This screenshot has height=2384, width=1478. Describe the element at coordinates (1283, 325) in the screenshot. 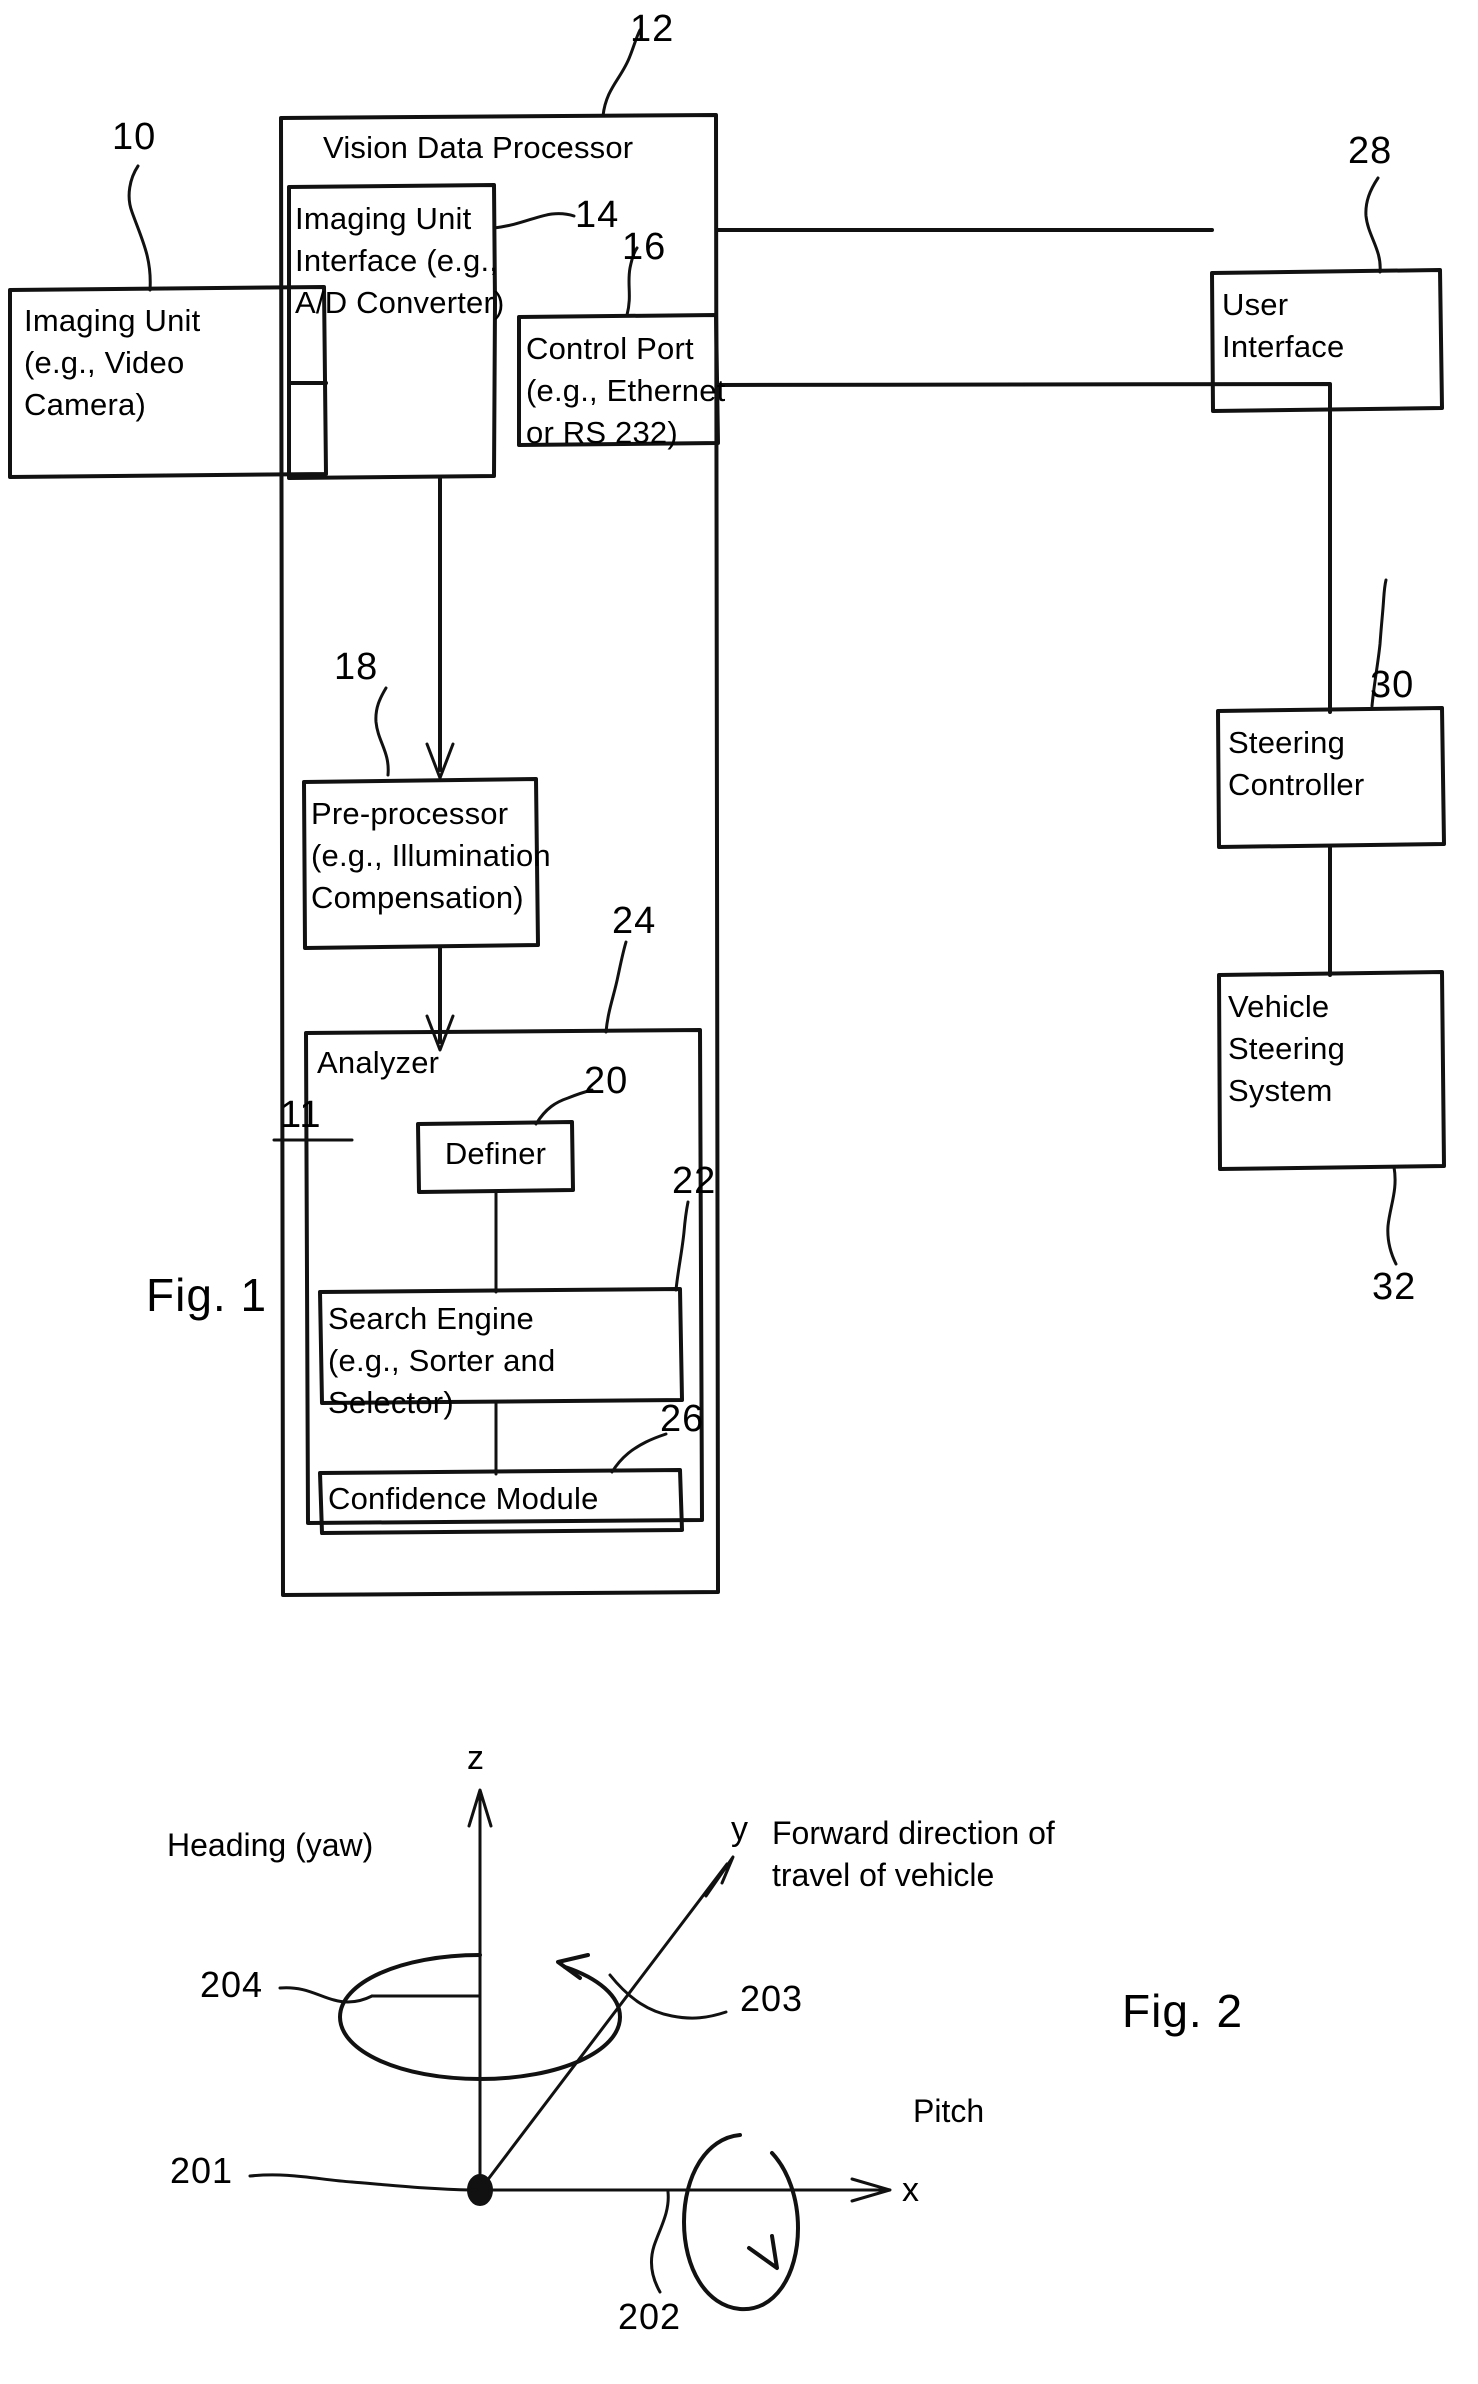

I see `user-interface-label: User Interface` at that location.